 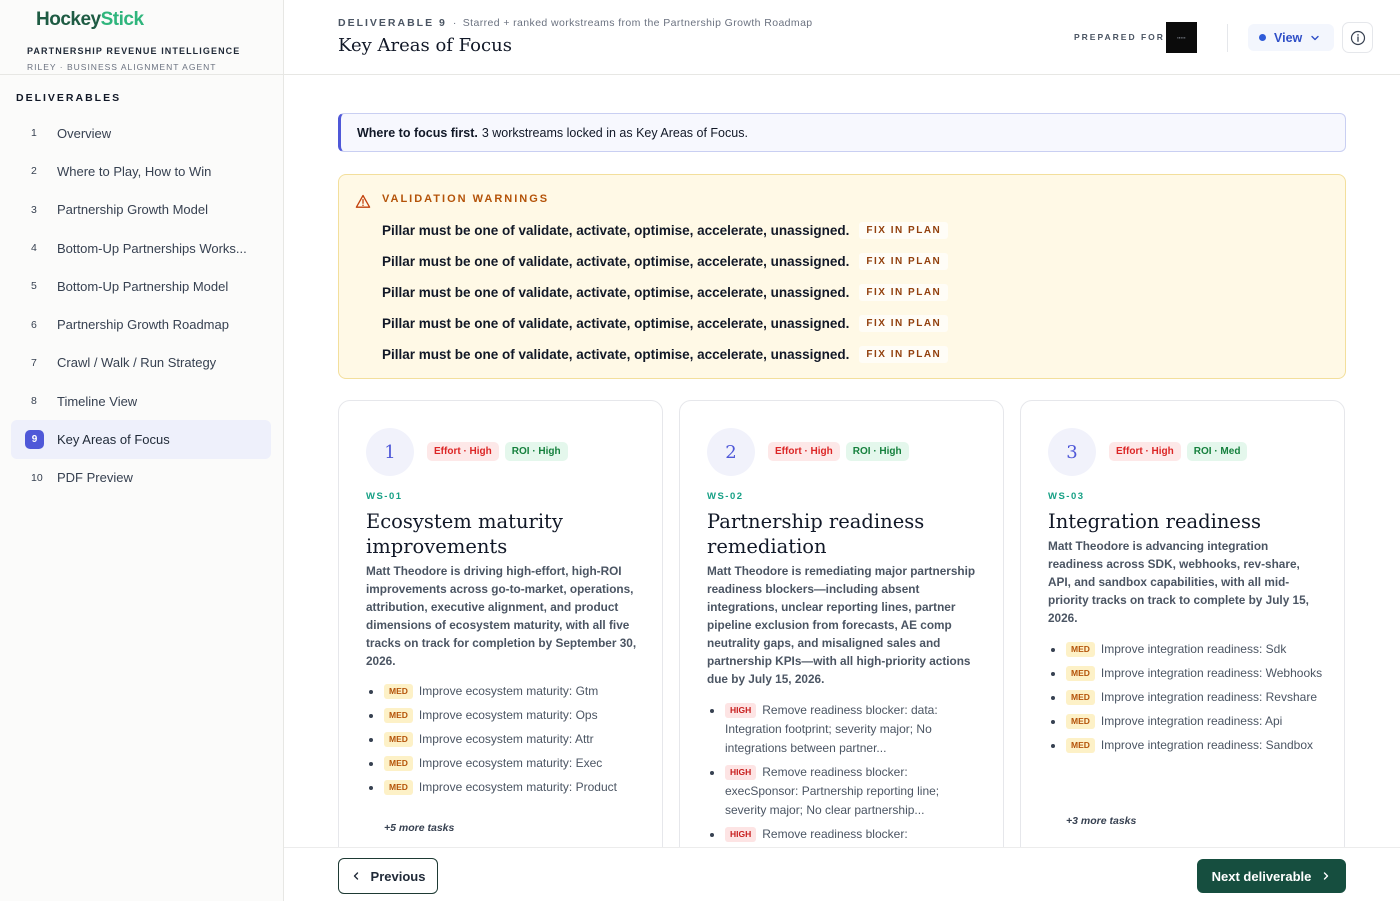 I want to click on view-dropdown: View, so click(x=1291, y=37).